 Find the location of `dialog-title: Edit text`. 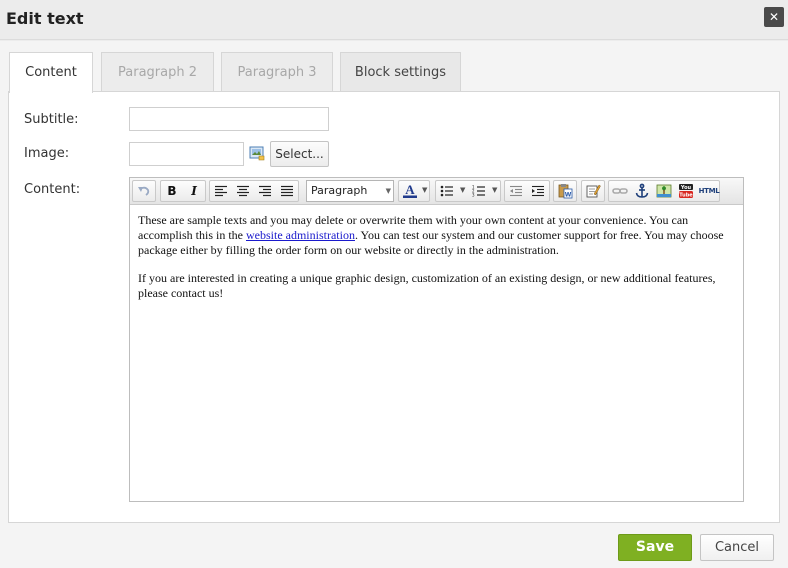

dialog-title: Edit text is located at coordinates (45, 18).